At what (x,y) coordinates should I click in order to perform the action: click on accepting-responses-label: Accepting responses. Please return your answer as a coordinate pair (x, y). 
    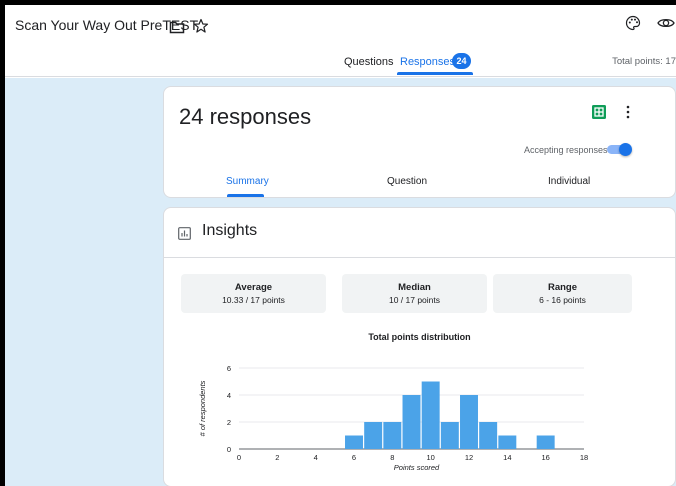
    Looking at the image, I should click on (566, 150).